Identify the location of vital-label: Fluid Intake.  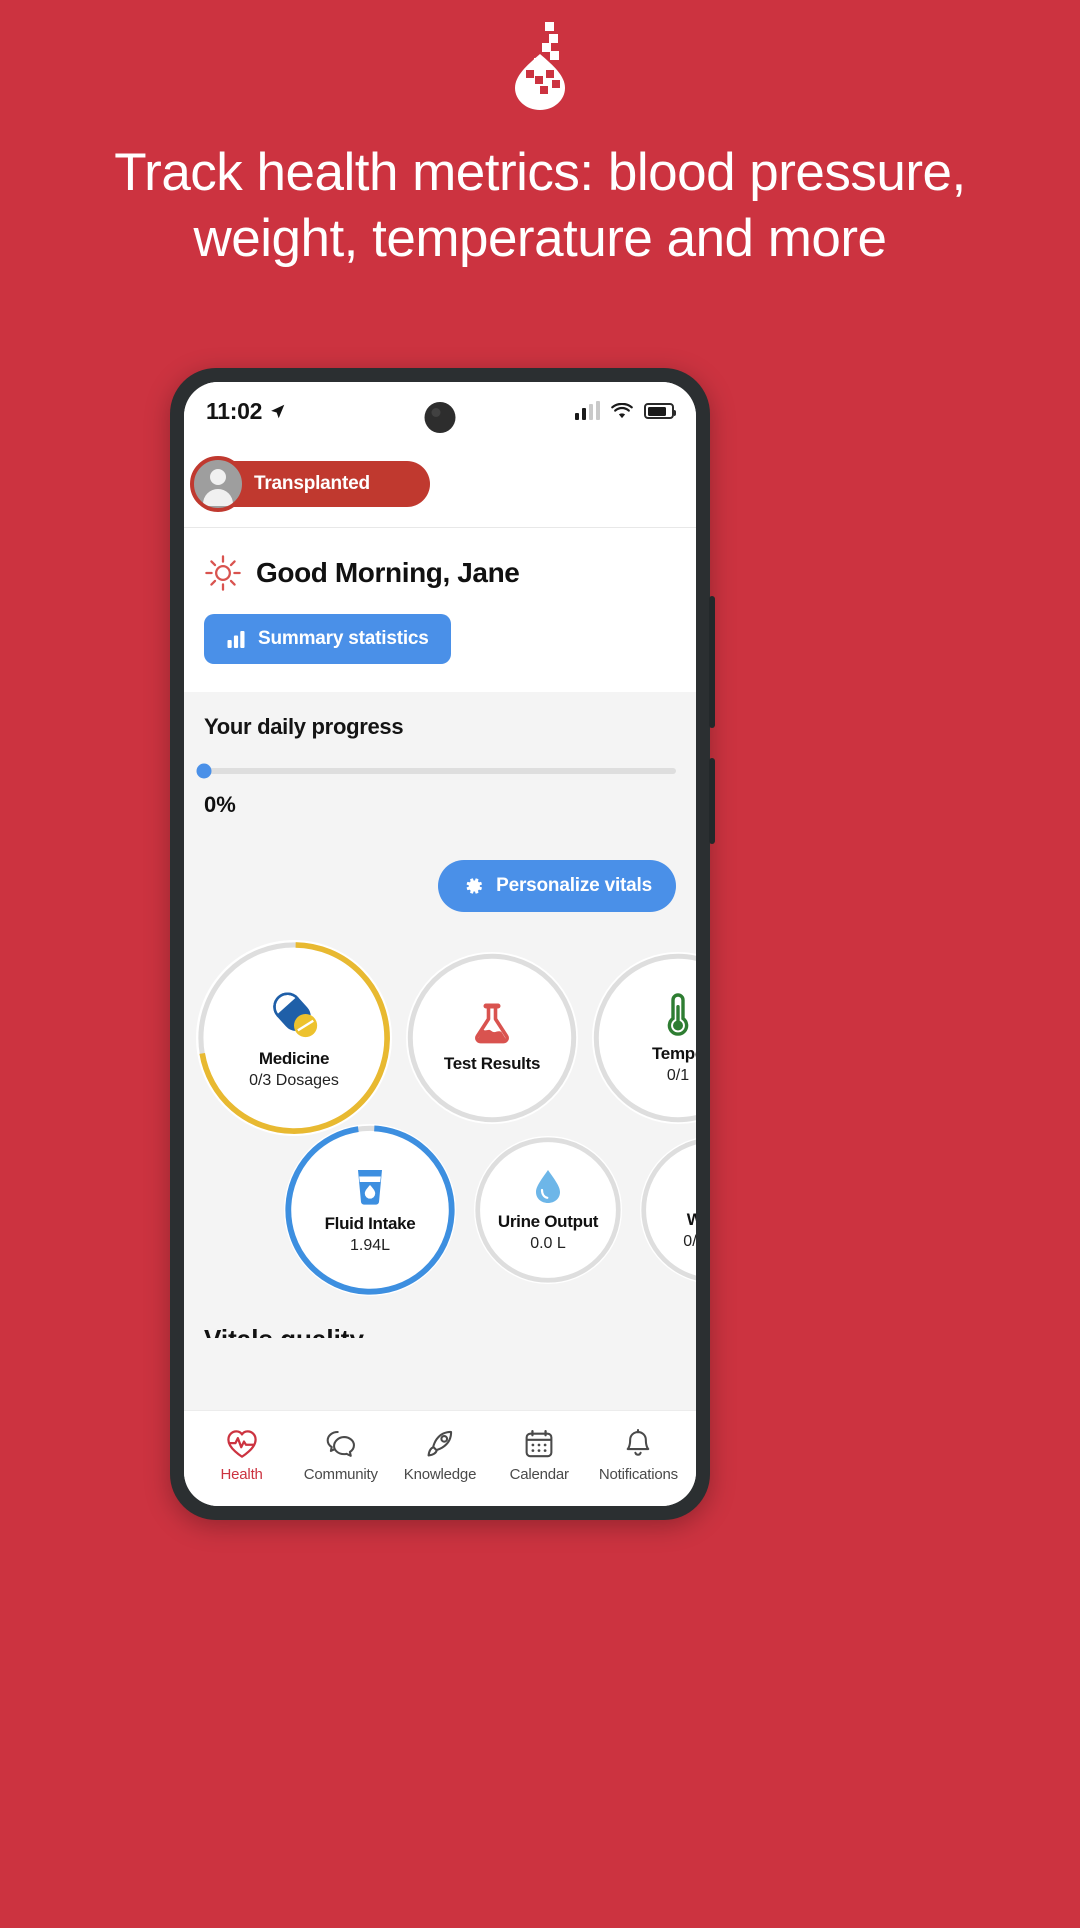
(370, 1223).